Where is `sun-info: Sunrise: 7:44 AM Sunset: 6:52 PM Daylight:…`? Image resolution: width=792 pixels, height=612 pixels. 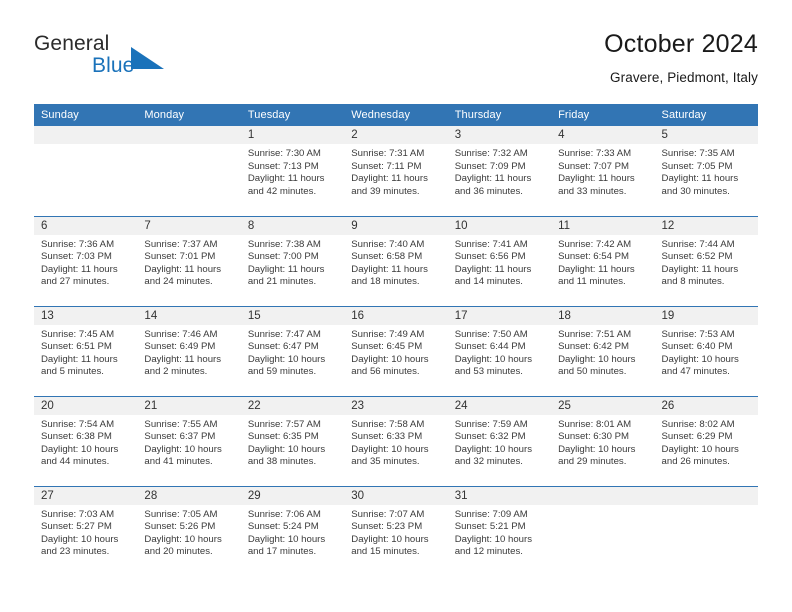
sun-info: Sunrise: 7:44 AM Sunset: 6:52 PM Daylight:… is located at coordinates (706, 262).